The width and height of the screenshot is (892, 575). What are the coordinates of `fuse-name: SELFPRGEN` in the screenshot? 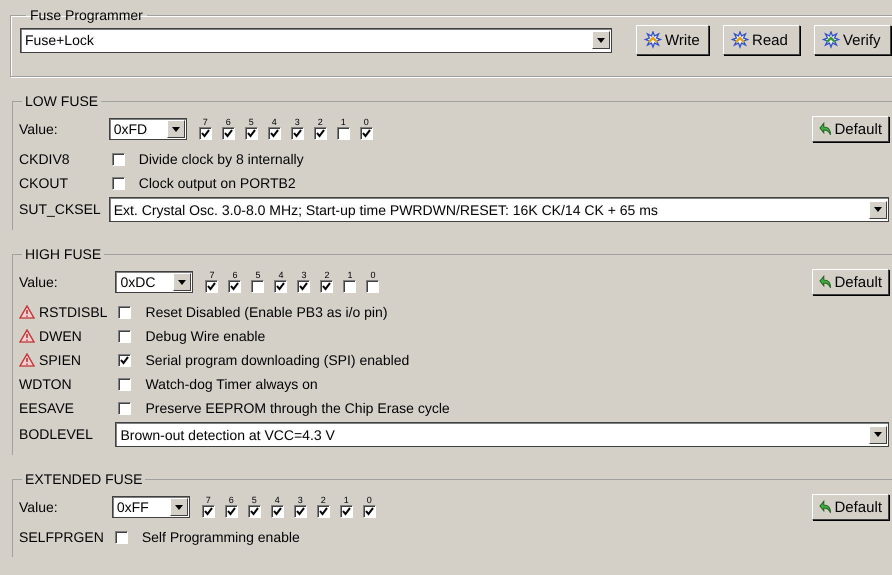 It's located at (61, 537).